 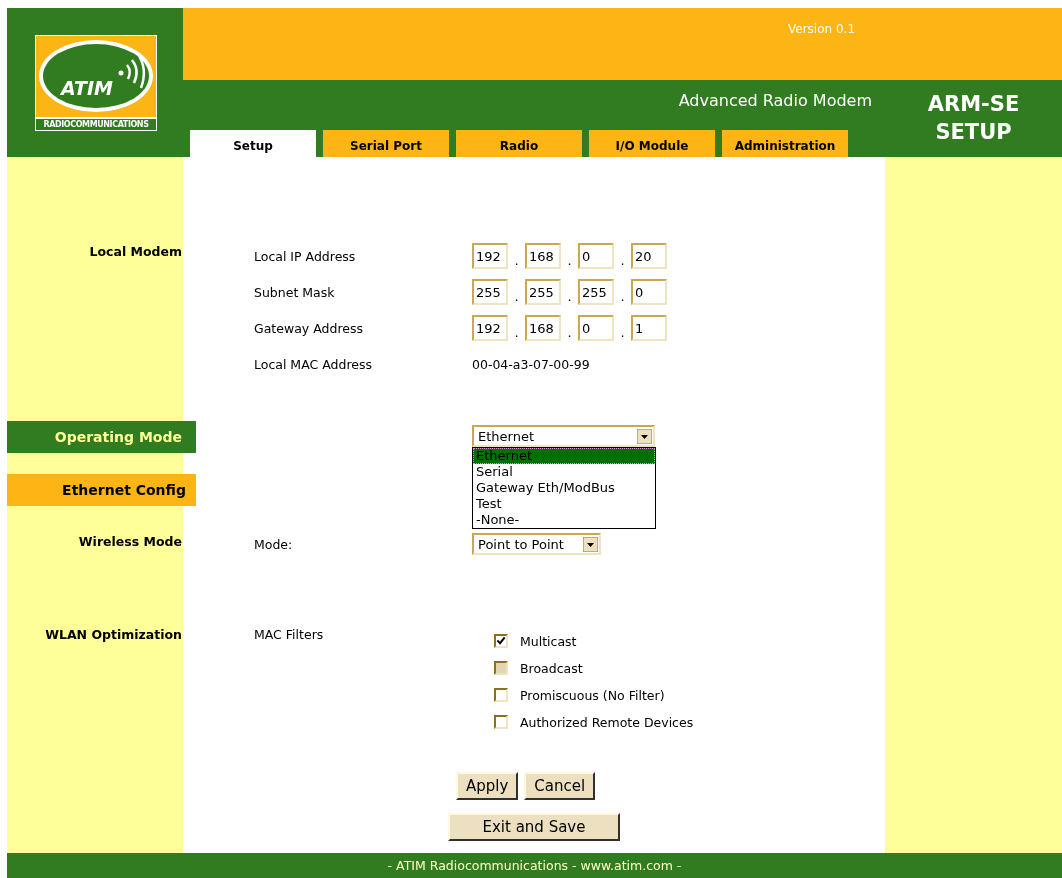 I want to click on mac-address-value: 00-04-a3-07-00-99, so click(x=531, y=364).